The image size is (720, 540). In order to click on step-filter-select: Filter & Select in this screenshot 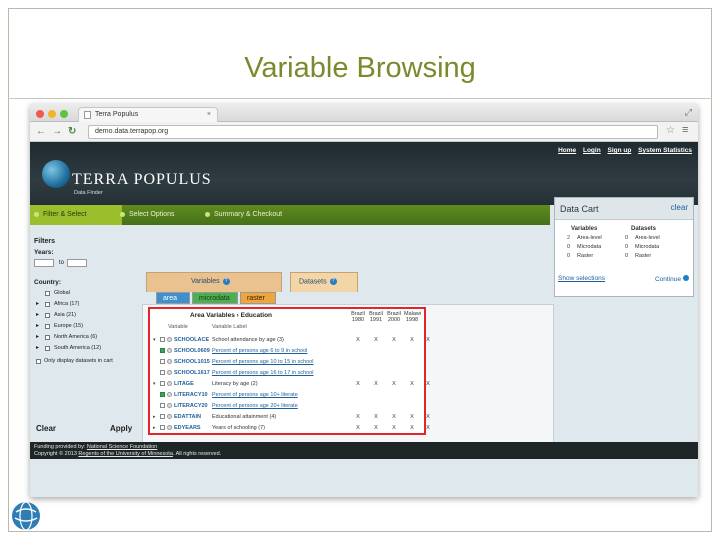, I will do `click(60, 214)`.